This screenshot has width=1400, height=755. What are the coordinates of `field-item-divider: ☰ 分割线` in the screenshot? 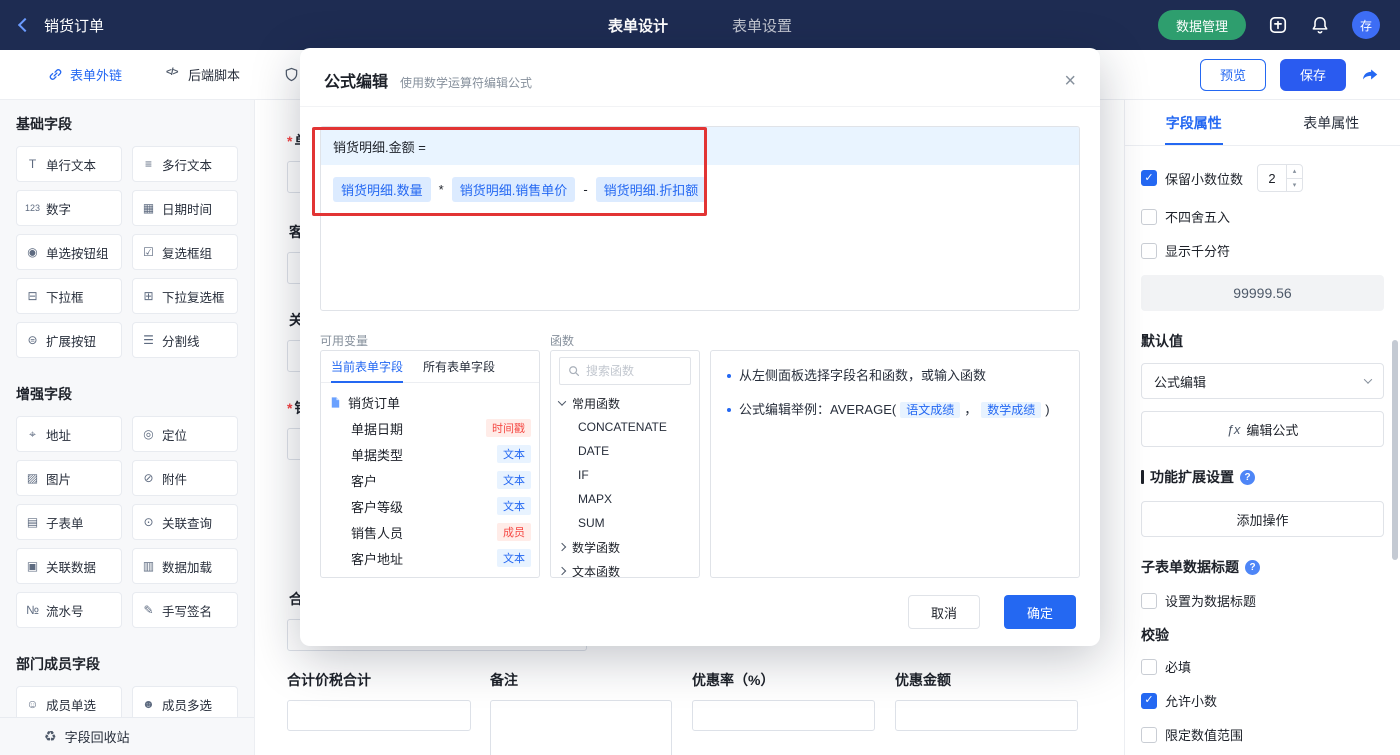 It's located at (185, 340).